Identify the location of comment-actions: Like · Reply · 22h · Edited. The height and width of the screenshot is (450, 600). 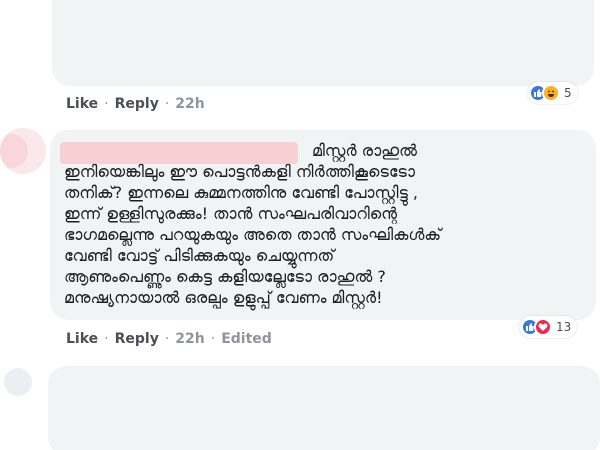
(169, 339).